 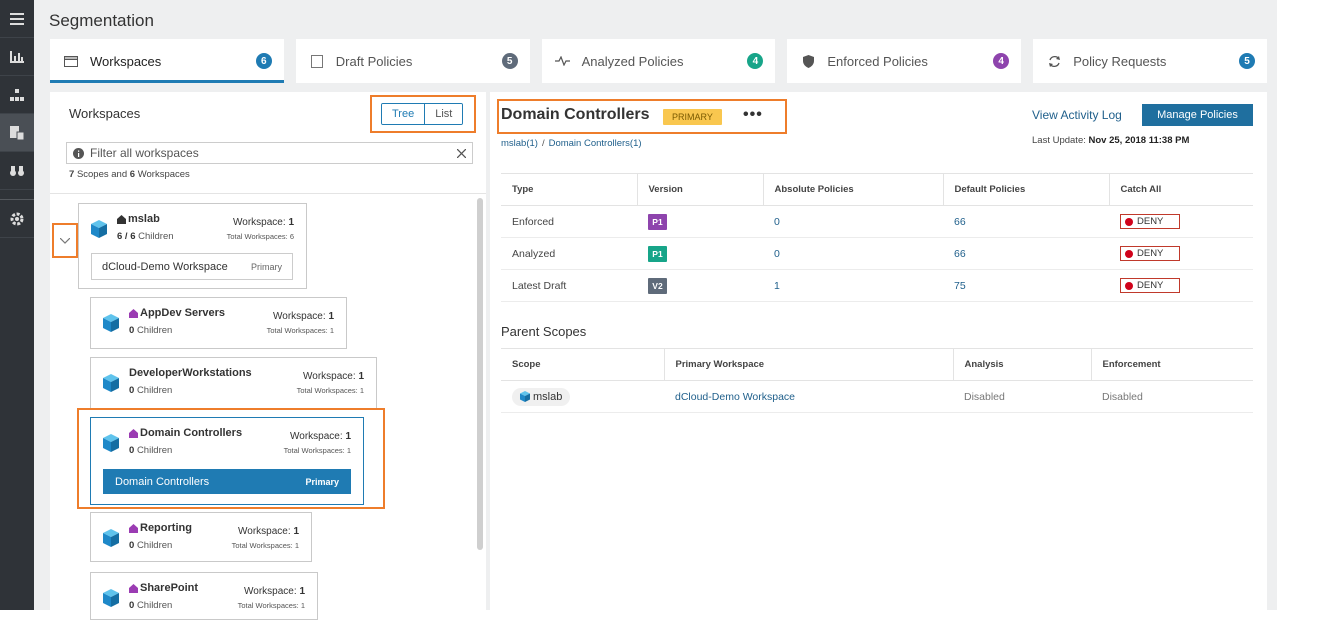 What do you see at coordinates (904, 61) in the screenshot?
I see `tab-enforced-policies: Enforced Policies 4` at bounding box center [904, 61].